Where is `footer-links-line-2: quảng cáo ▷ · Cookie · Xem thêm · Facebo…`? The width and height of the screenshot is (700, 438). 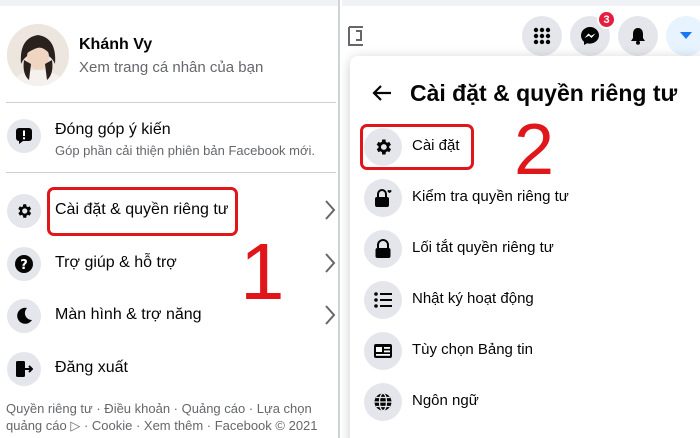
footer-links-line-2: quảng cáo ▷ · Cookie · Xem thêm · Facebo… is located at coordinates (162, 426).